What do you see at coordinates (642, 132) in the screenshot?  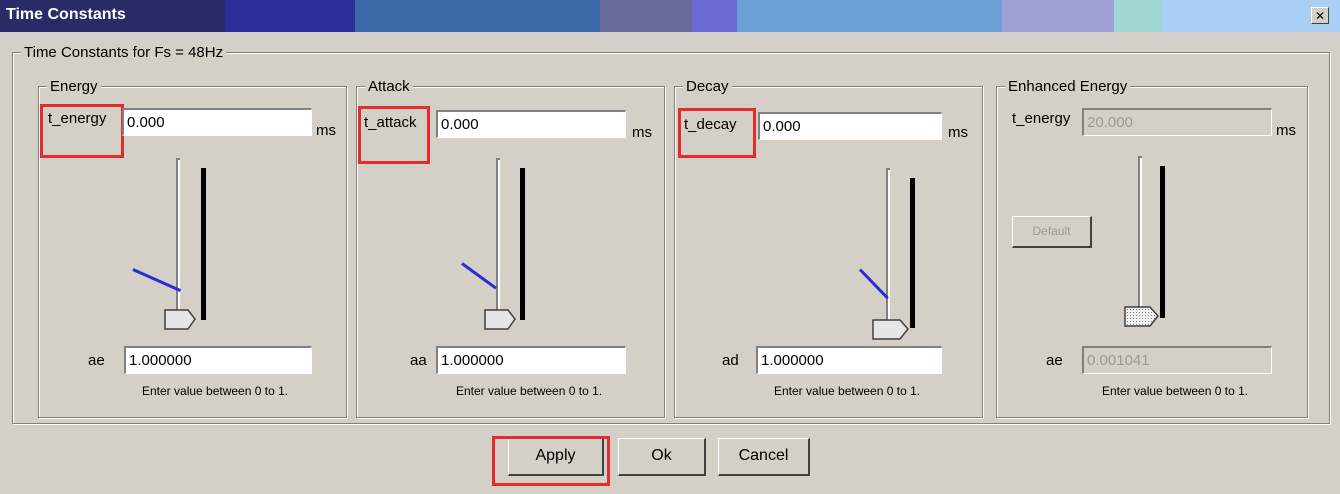 I see `t-attack-unit: ms` at bounding box center [642, 132].